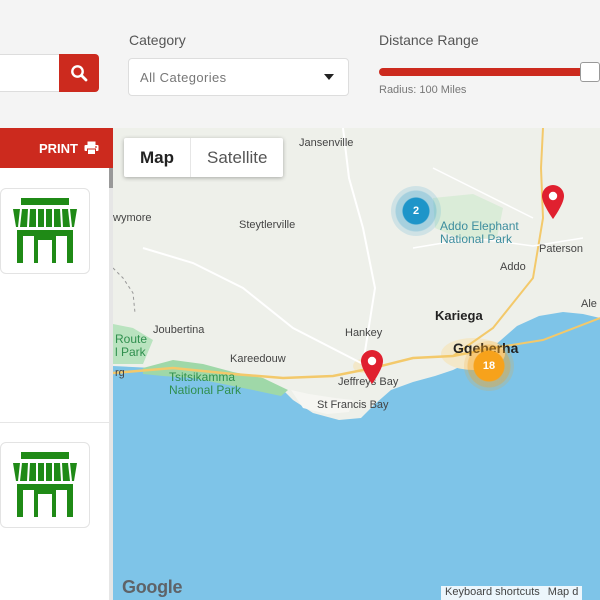 The height and width of the screenshot is (600, 600). I want to click on place-label: Ale, so click(589, 304).